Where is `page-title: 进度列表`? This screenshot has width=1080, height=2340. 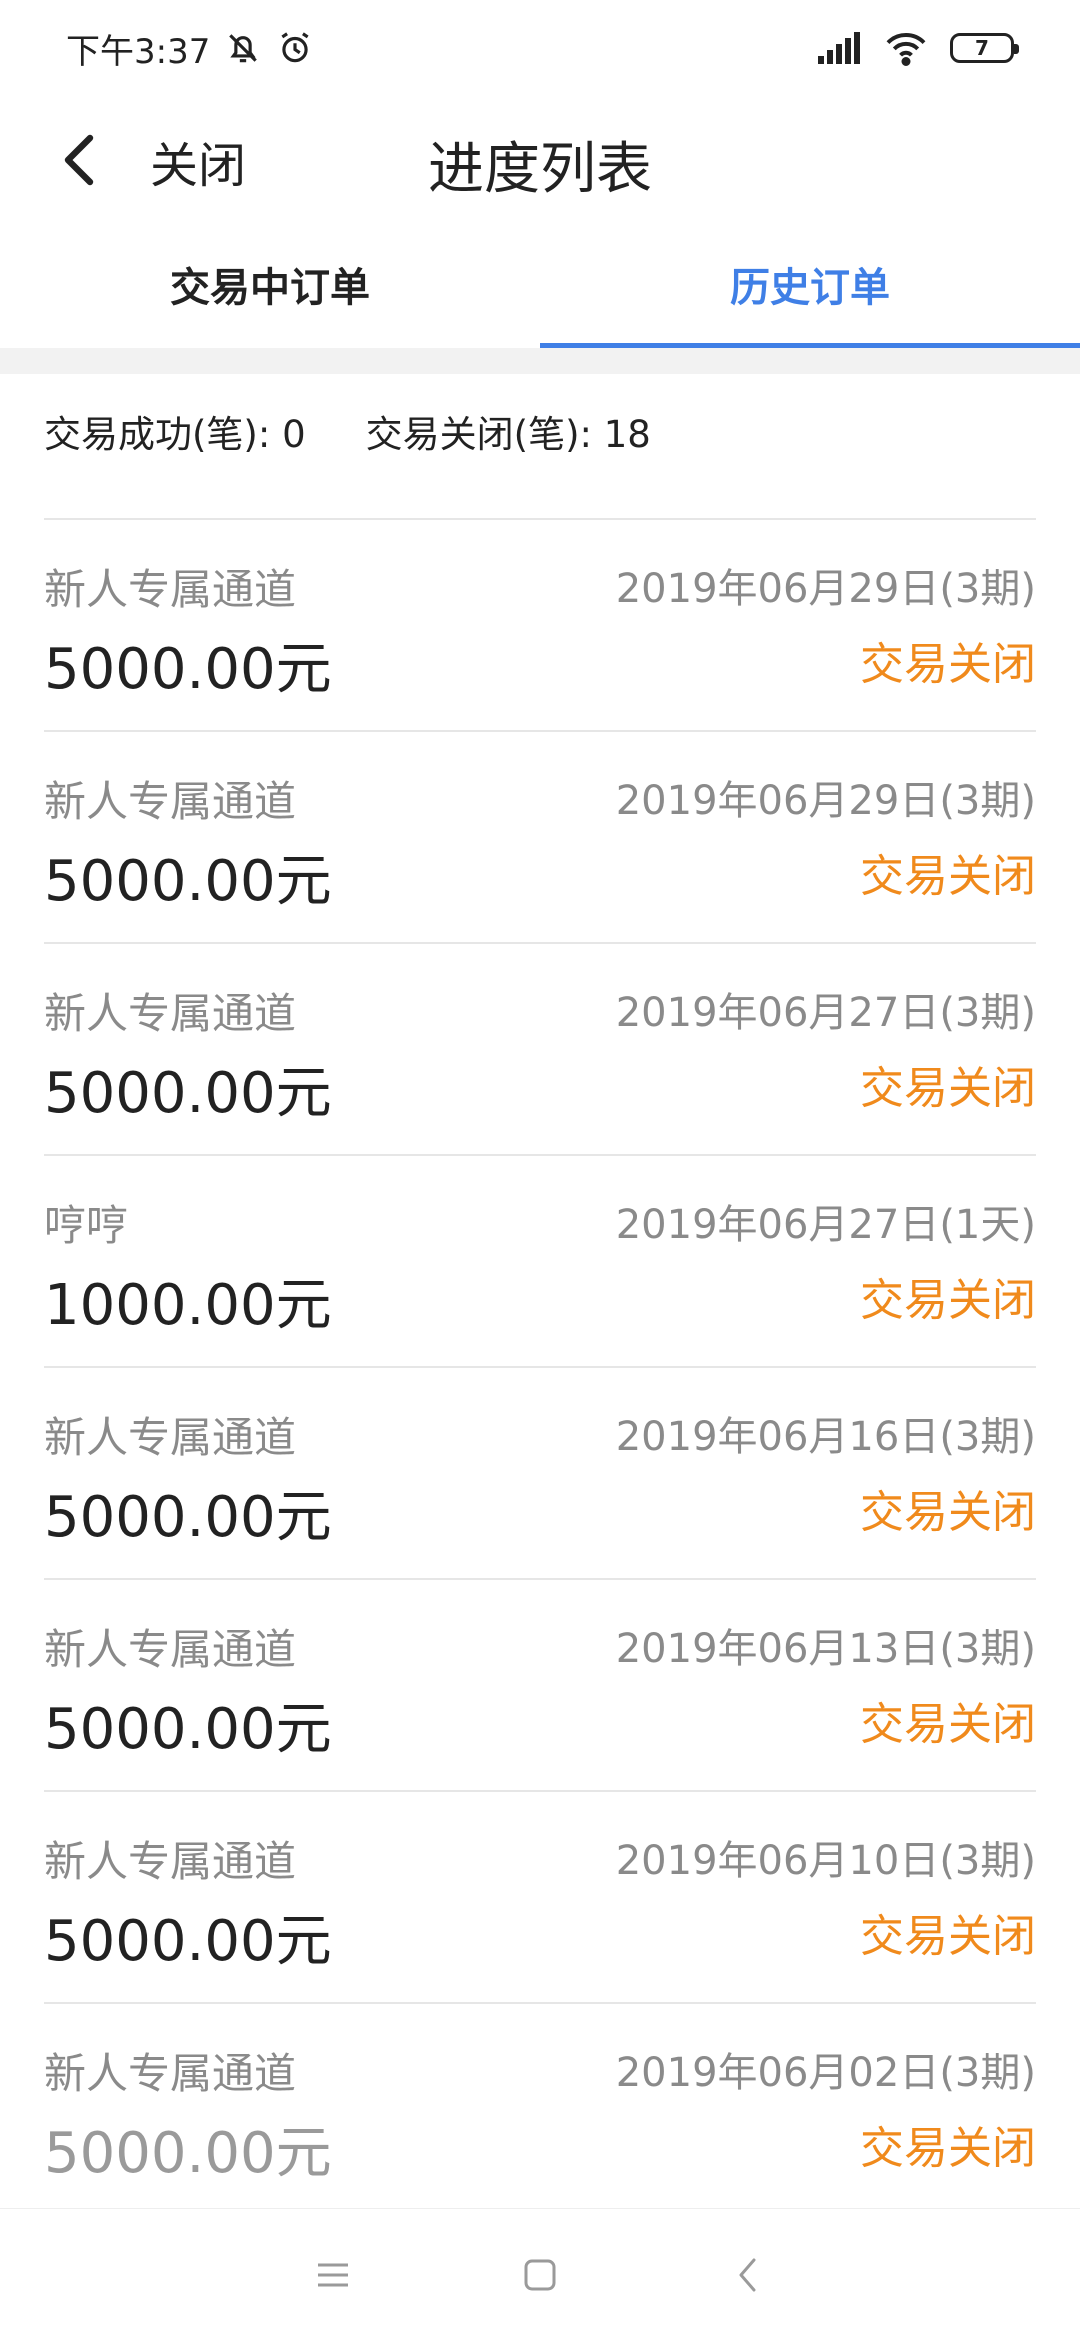
page-title: 进度列表 is located at coordinates (540, 169).